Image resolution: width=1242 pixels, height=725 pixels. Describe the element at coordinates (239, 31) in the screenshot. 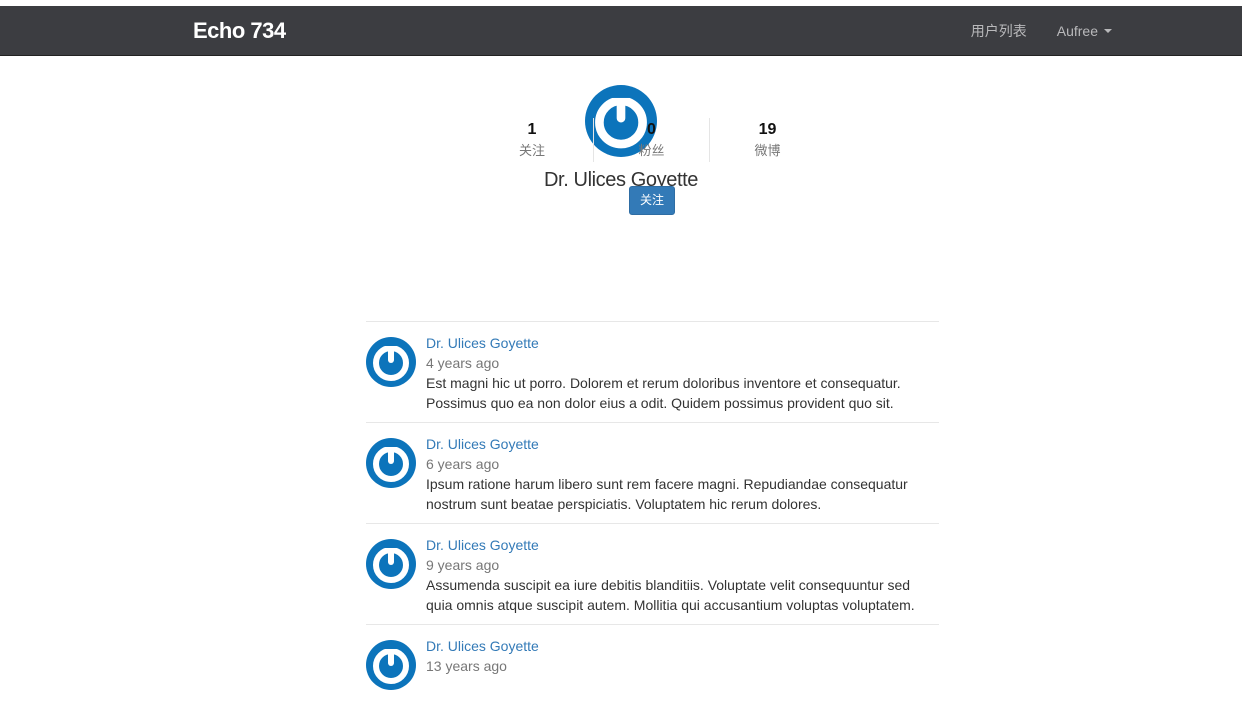

I see `brand-logo: Echo 734` at that location.